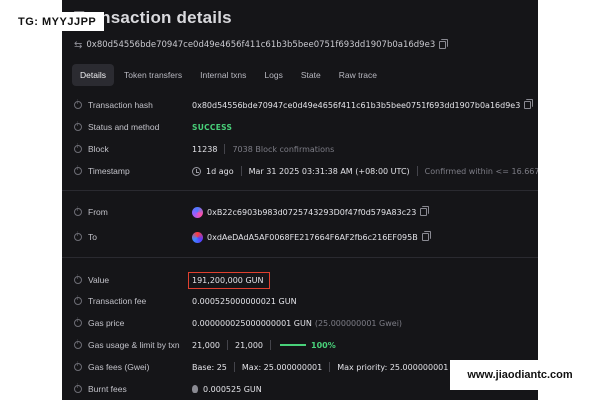 Image resolution: width=600 pixels, height=400 pixels. Describe the element at coordinates (283, 149) in the screenshot. I see `block-confirmations: 7038 Block confirmations` at that location.